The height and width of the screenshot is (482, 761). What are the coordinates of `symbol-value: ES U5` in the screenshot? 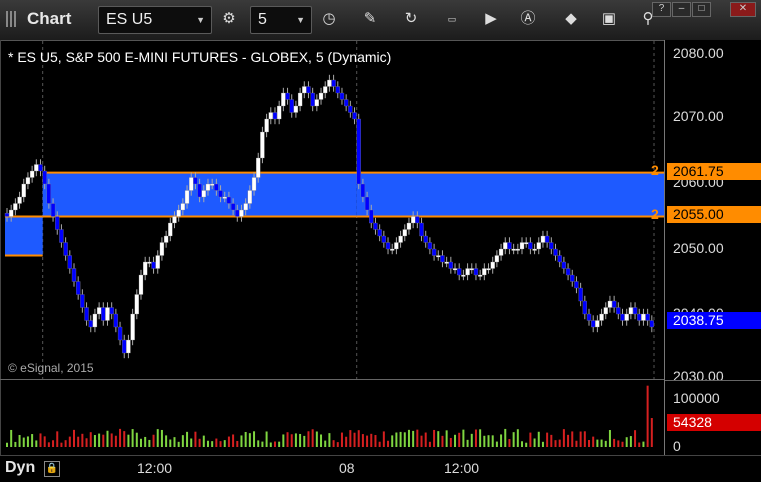 It's located at (129, 19).